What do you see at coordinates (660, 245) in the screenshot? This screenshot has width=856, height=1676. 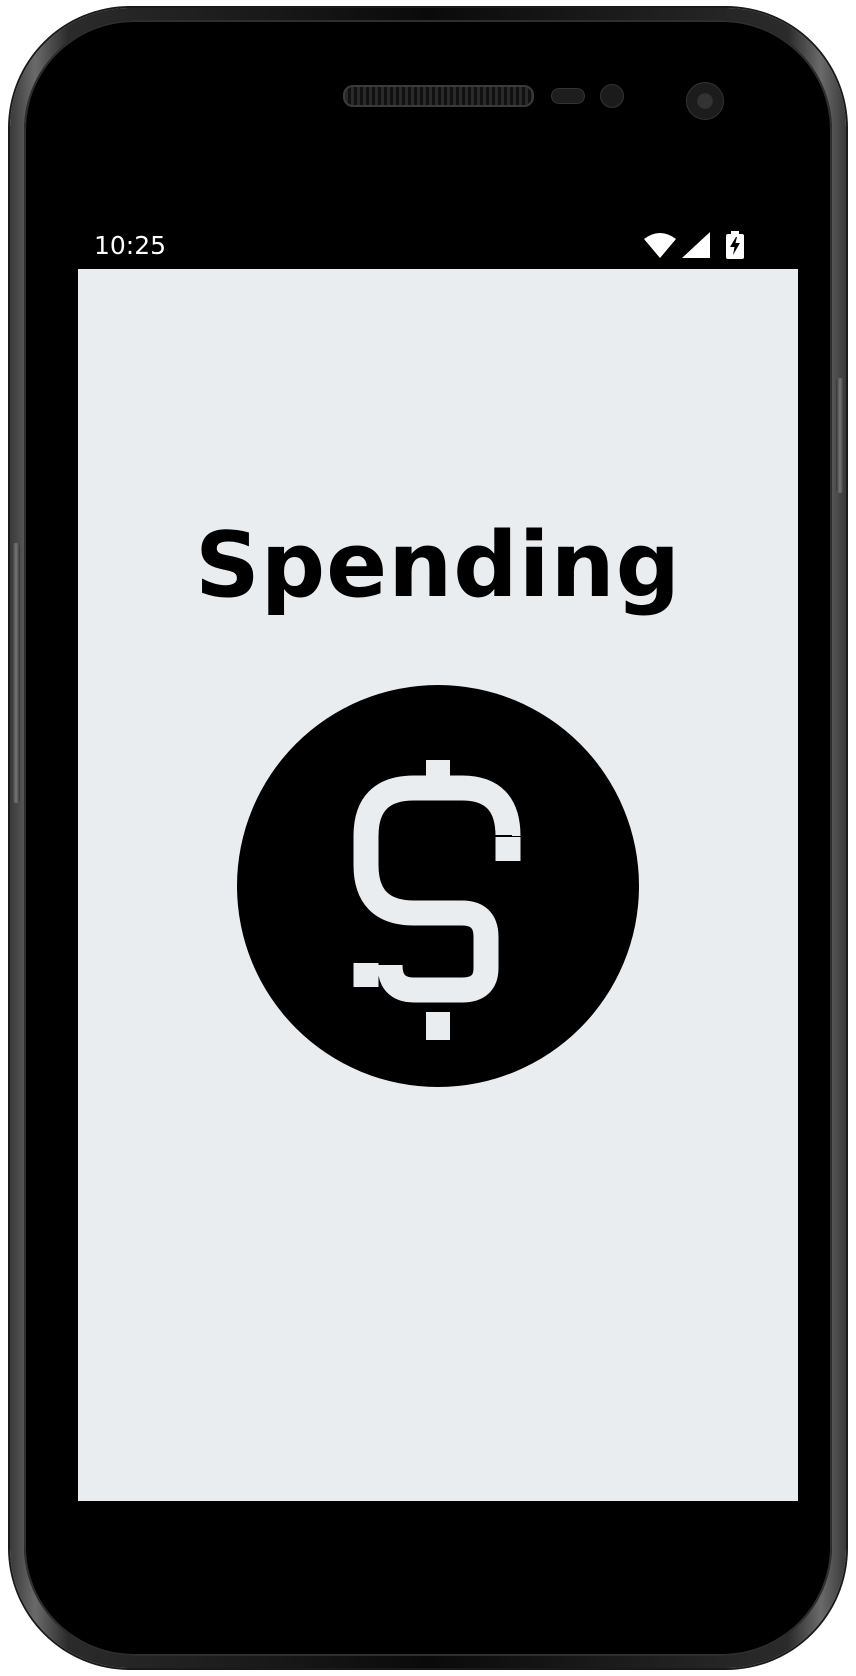 I see `wifi-icon` at bounding box center [660, 245].